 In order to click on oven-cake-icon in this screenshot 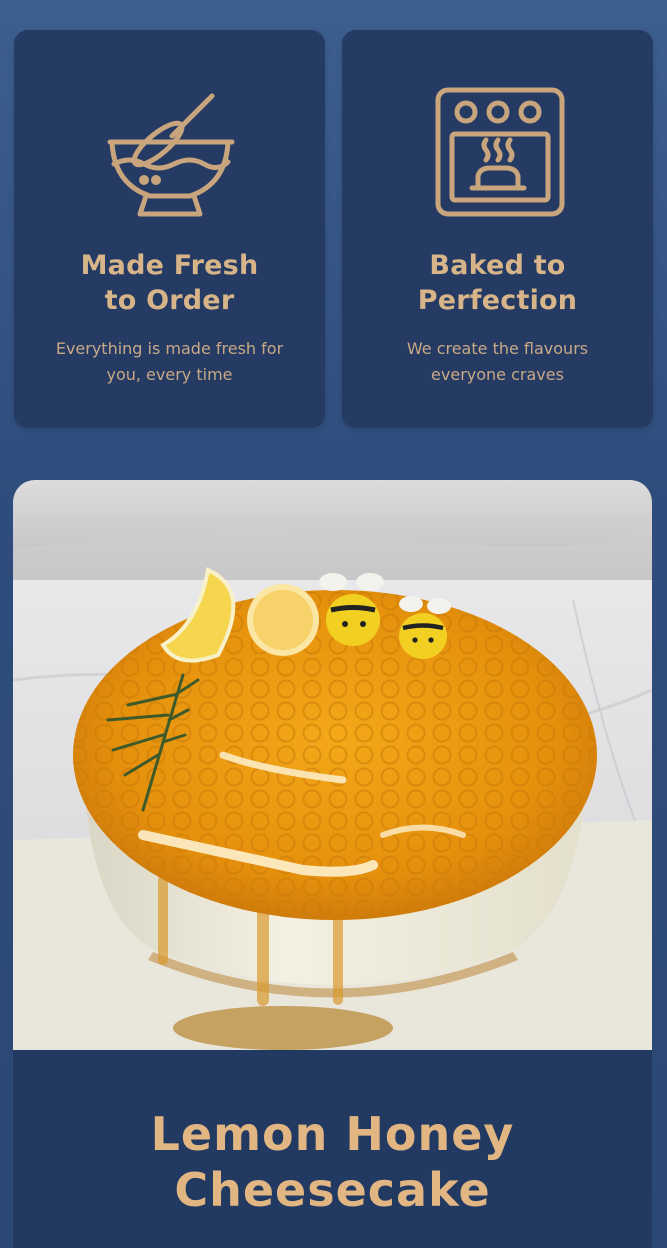, I will do `click(499, 152)`.